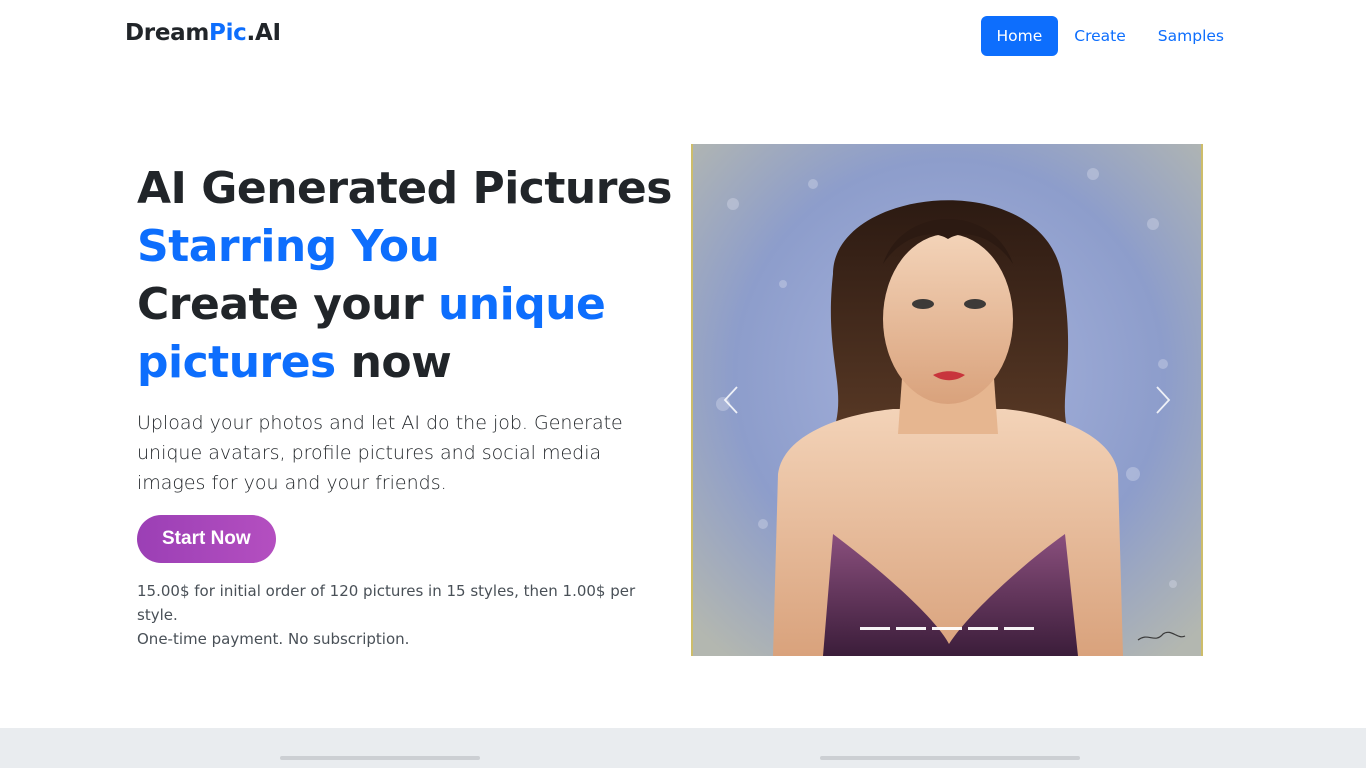 This screenshot has width=1366, height=768. What do you see at coordinates (380, 758) in the screenshot?
I see `next-section-heading-peek-left` at bounding box center [380, 758].